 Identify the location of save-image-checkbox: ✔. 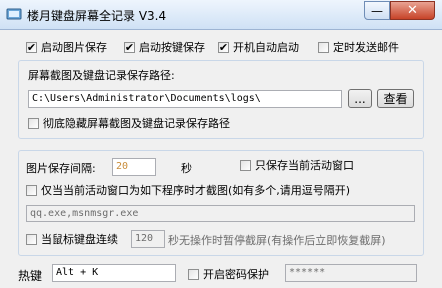
(31, 47).